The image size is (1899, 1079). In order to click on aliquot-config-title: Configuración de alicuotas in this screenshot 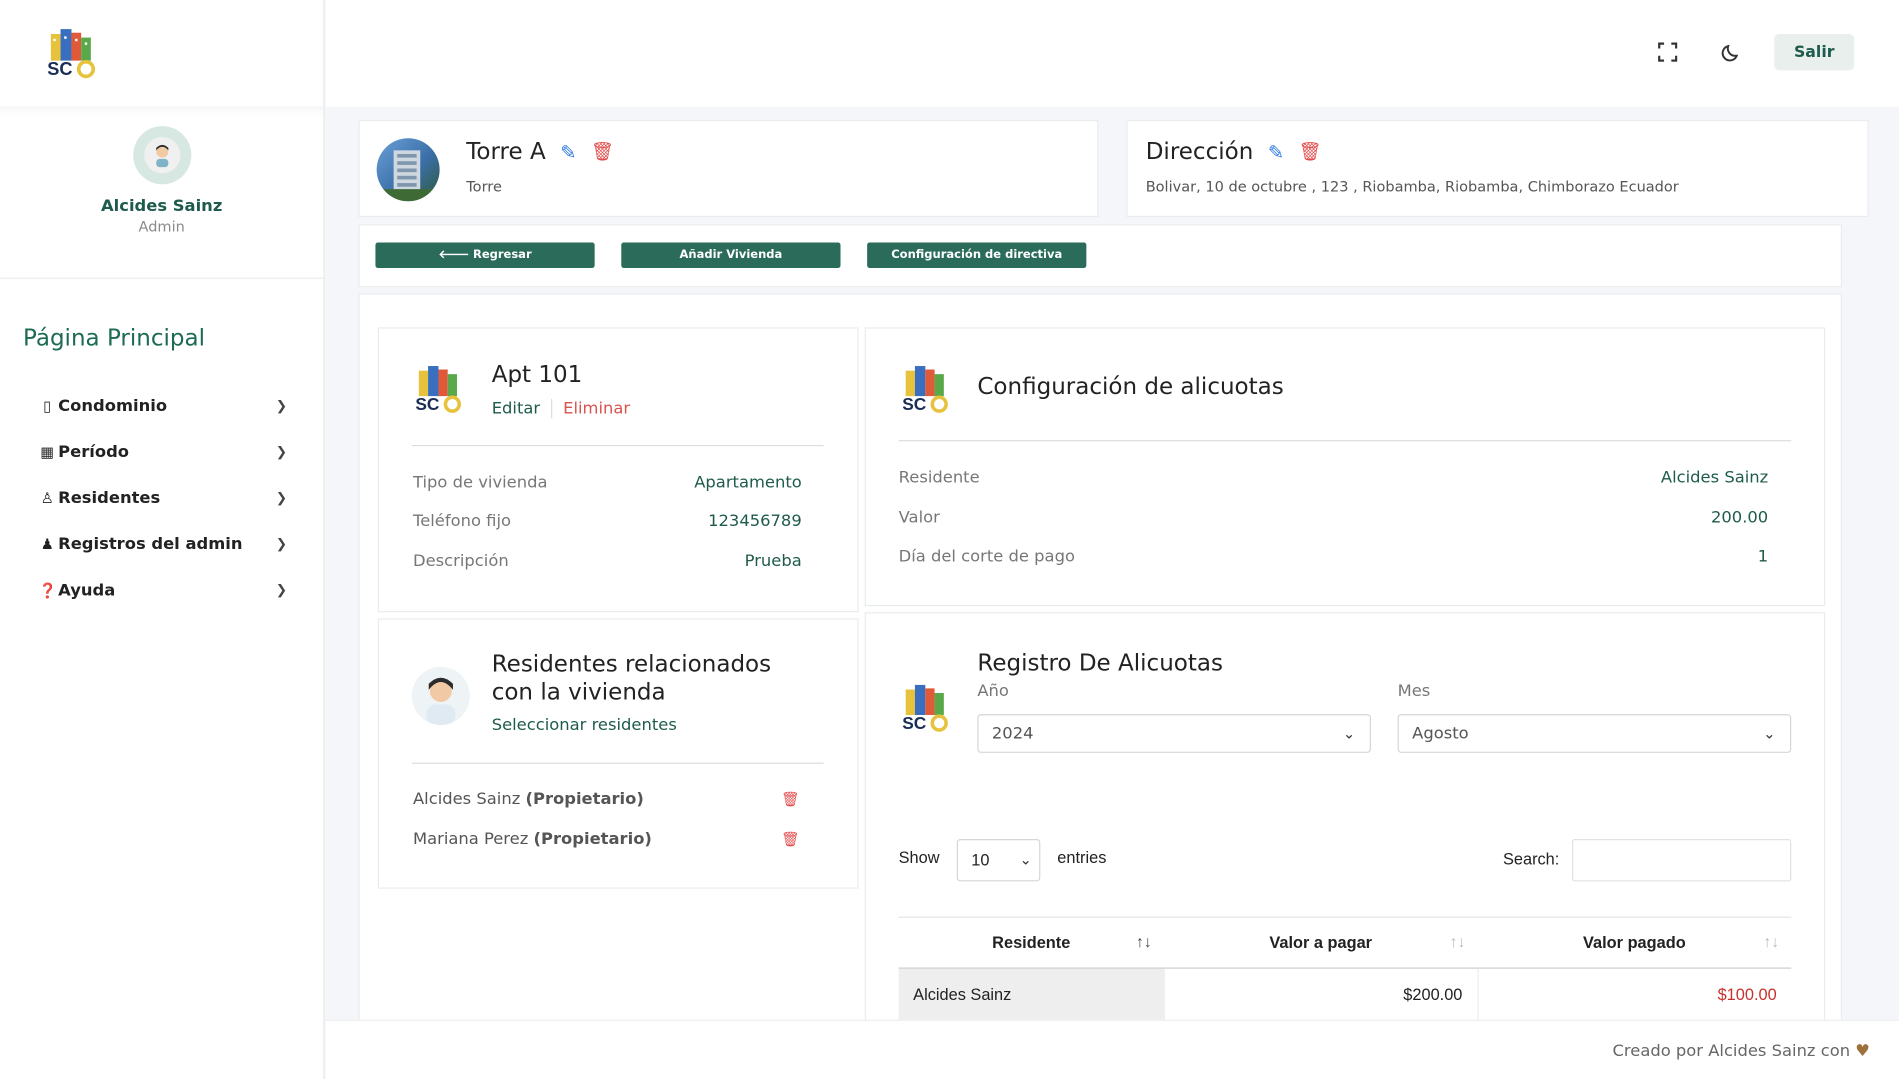, I will do `click(1130, 387)`.